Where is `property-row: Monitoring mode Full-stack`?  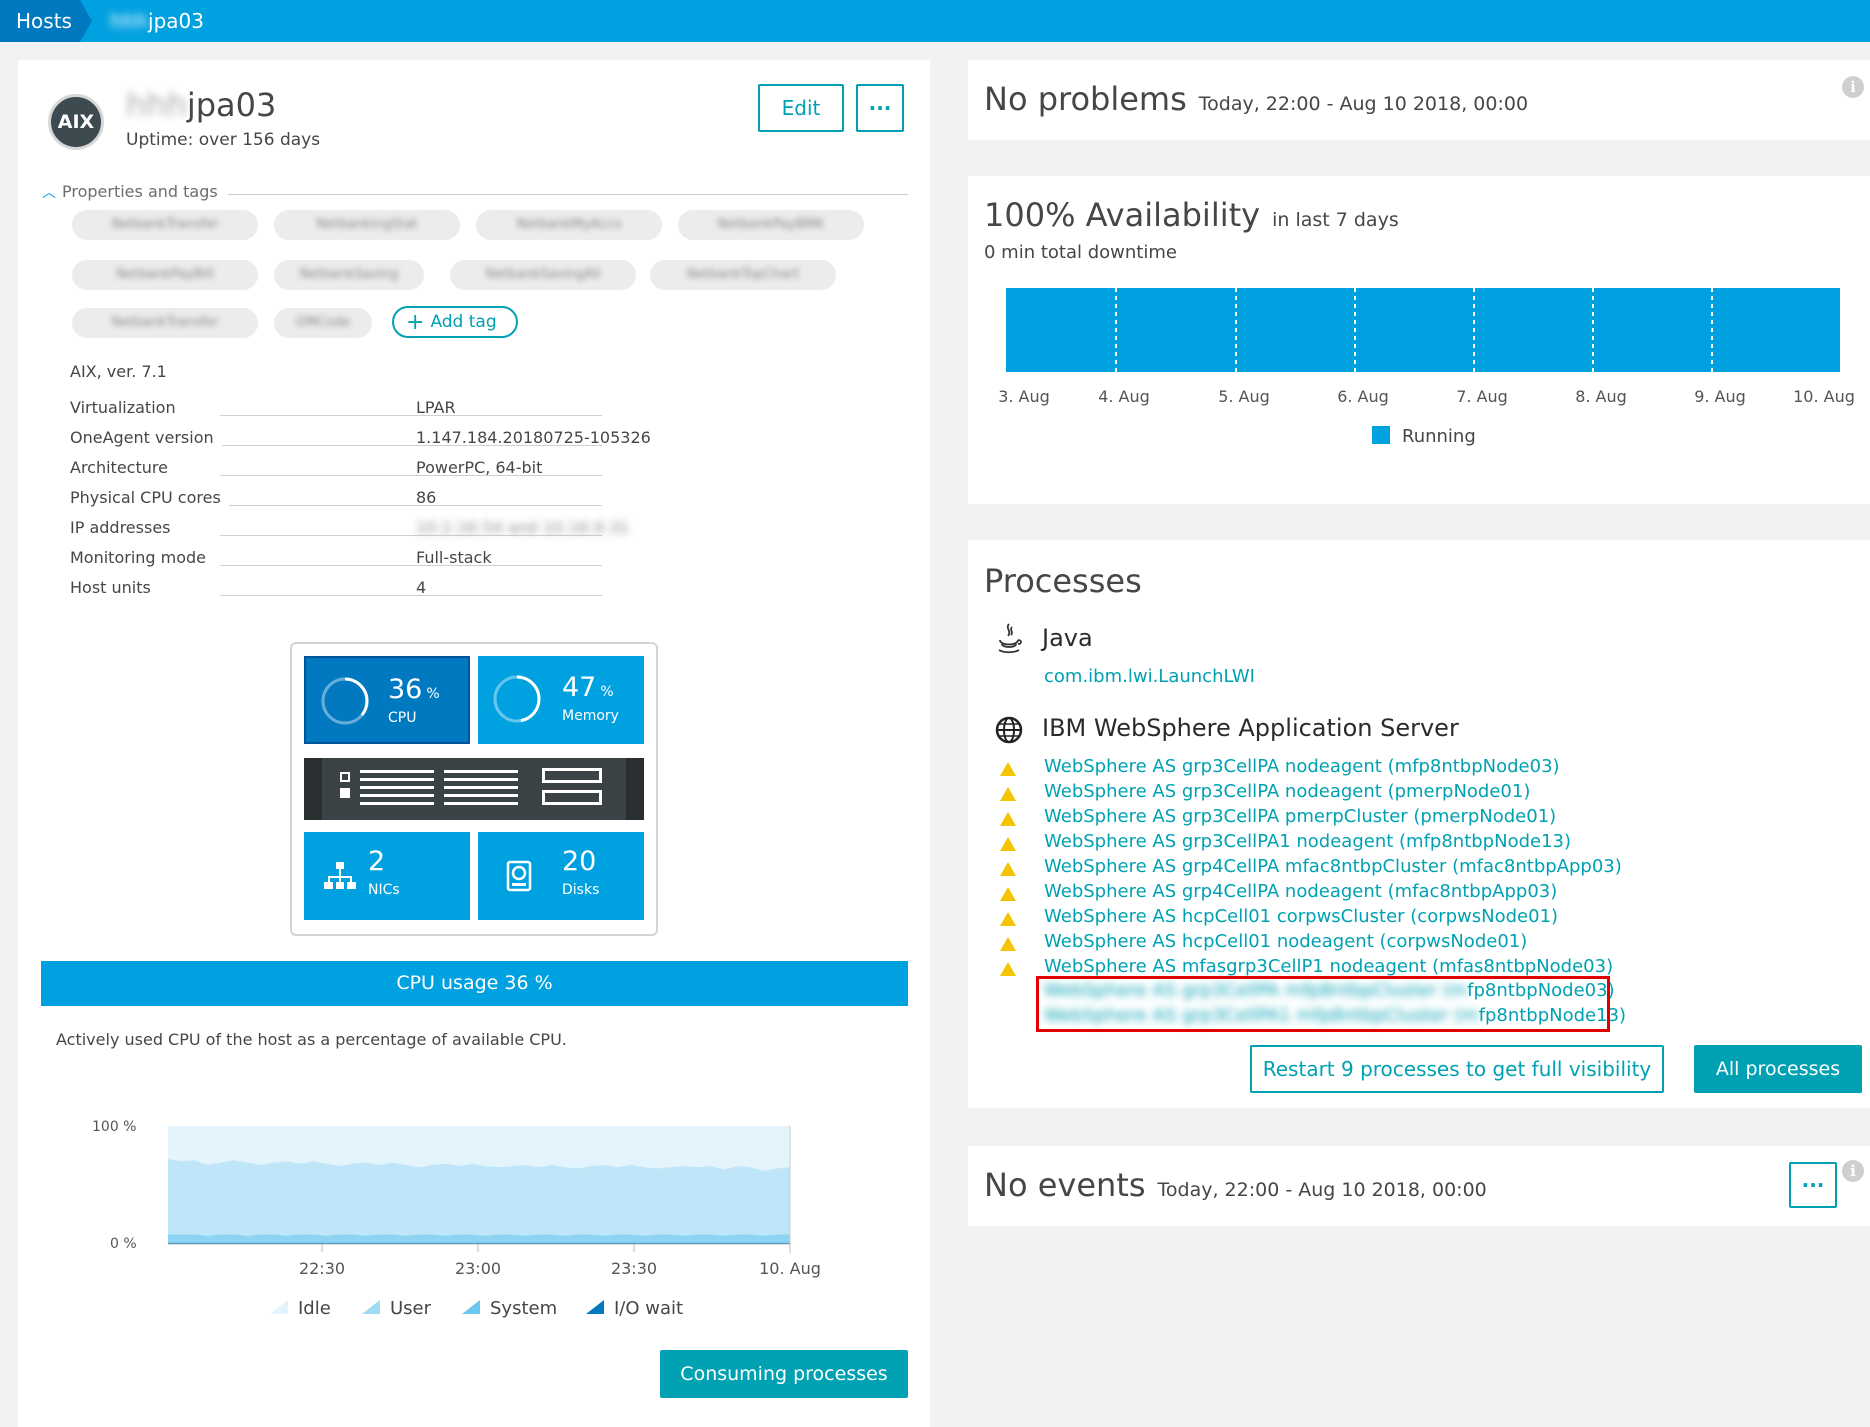 property-row: Monitoring mode Full-stack is located at coordinates (340, 560).